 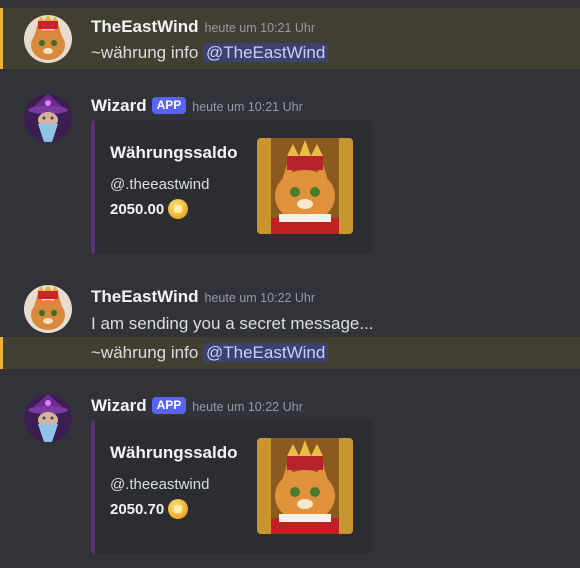 What do you see at coordinates (231, 487) in the screenshot?
I see `currency-embed: Währungssaldo @.theeastwind 2050.70` at bounding box center [231, 487].